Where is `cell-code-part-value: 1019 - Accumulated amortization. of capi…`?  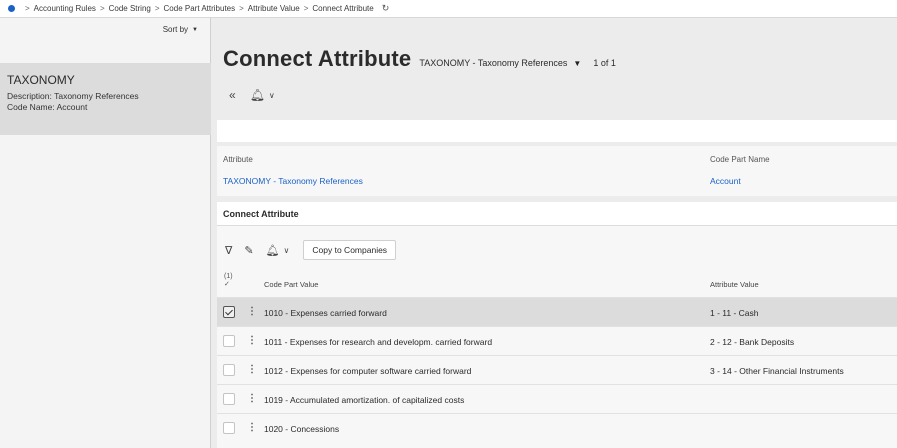
cell-code-part-value: 1019 - Accumulated amortization. of capi… is located at coordinates (364, 400).